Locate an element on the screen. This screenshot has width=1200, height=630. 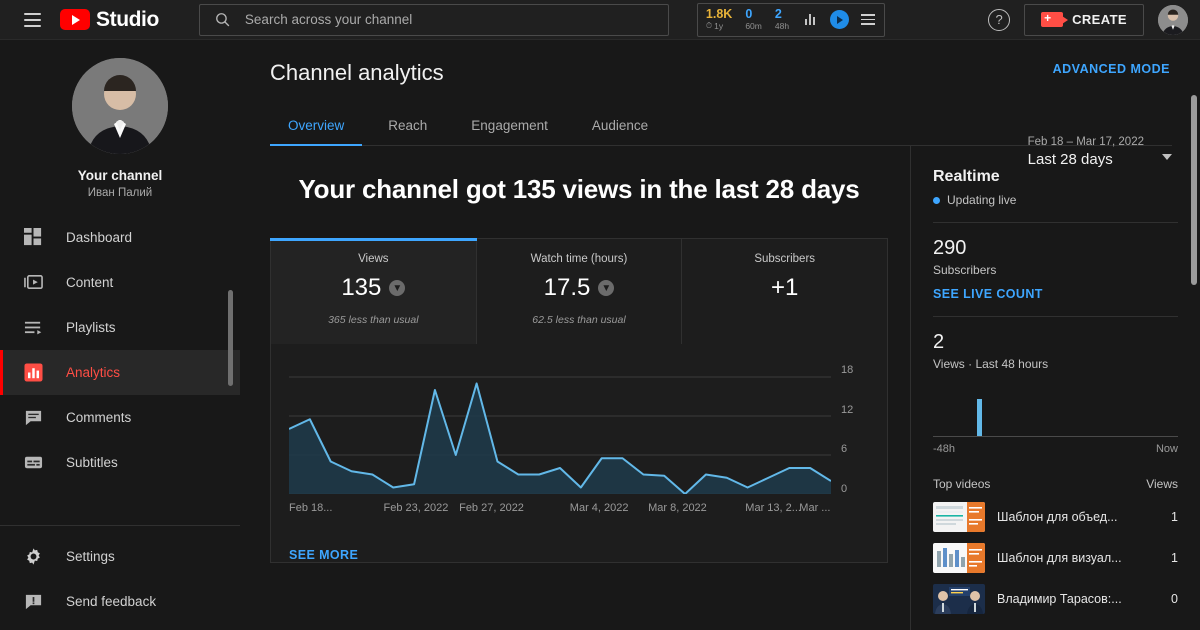
tab-reach: Reach is located at coordinates (407, 131).